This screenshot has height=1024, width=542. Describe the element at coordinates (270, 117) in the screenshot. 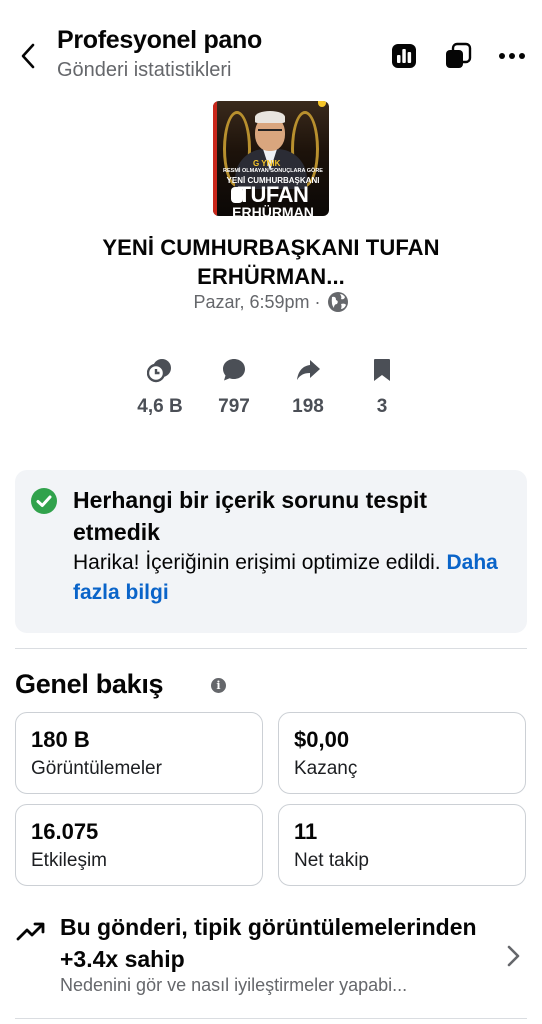

I see `thumbnail-hair` at that location.